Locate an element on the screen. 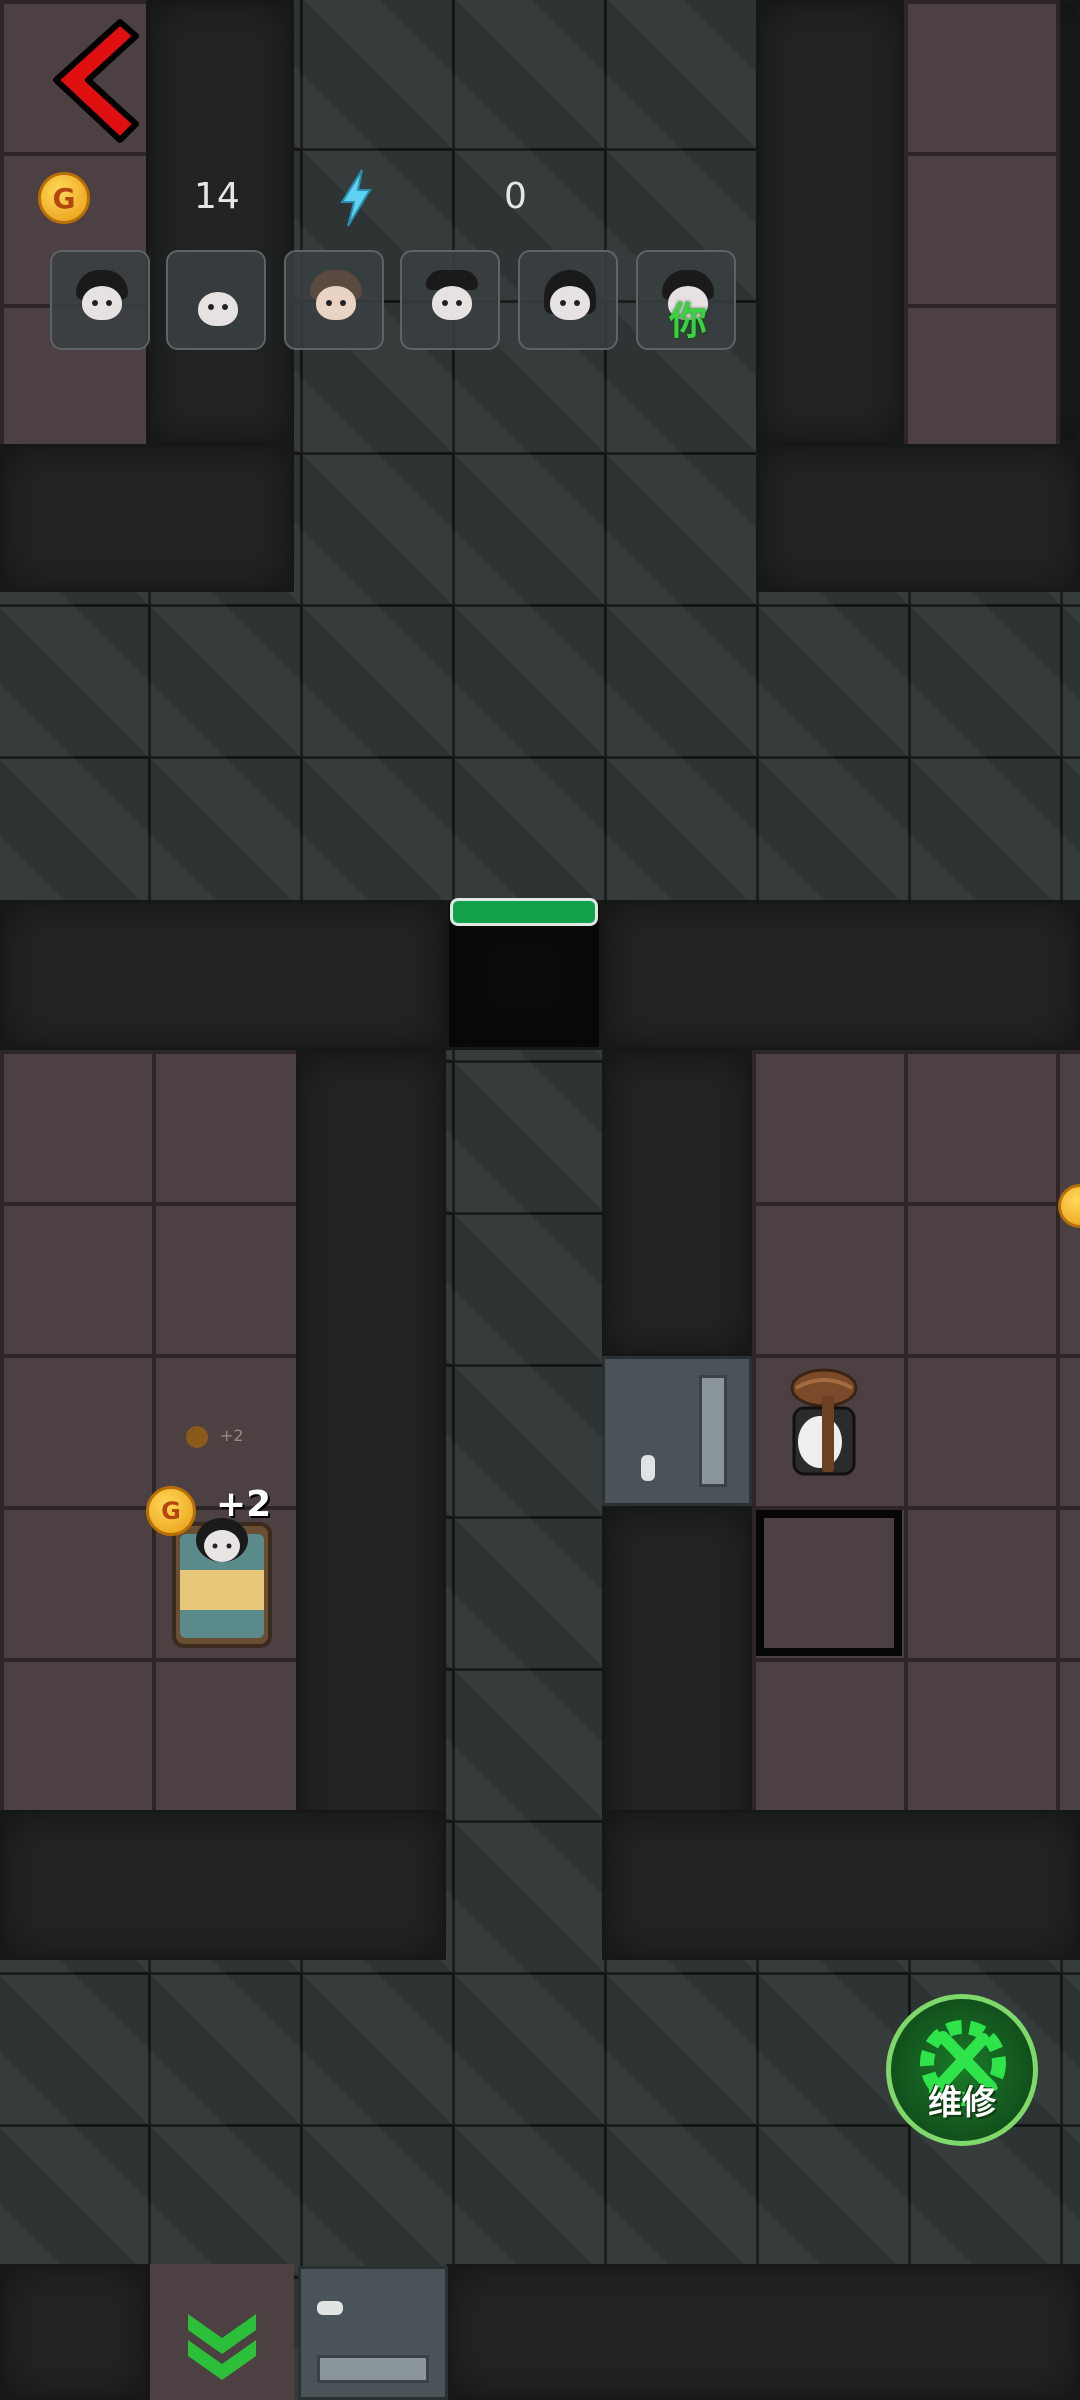 Image resolution: width=1080 pixels, height=2400 pixels. room-door is located at coordinates (677, 1431).